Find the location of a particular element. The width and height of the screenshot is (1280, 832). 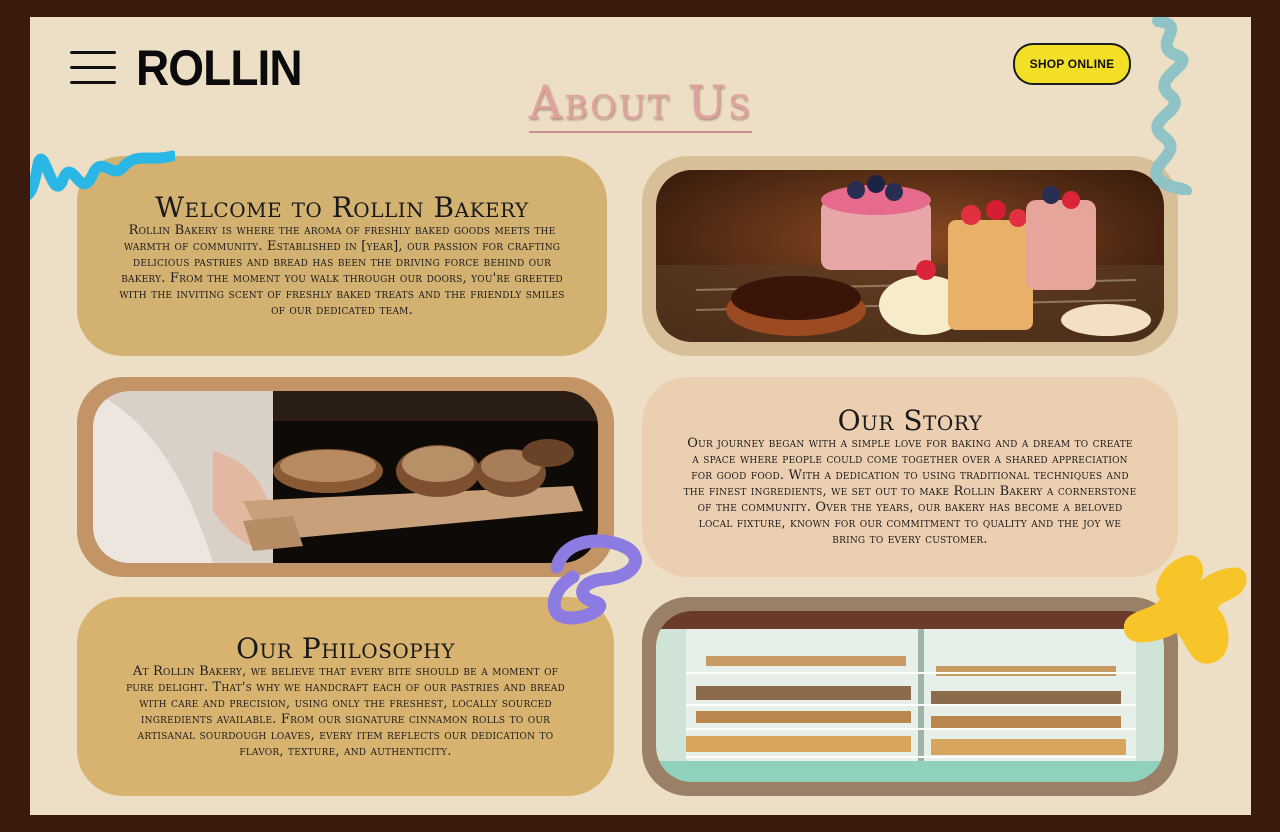

cakes-image-card is located at coordinates (910, 256).